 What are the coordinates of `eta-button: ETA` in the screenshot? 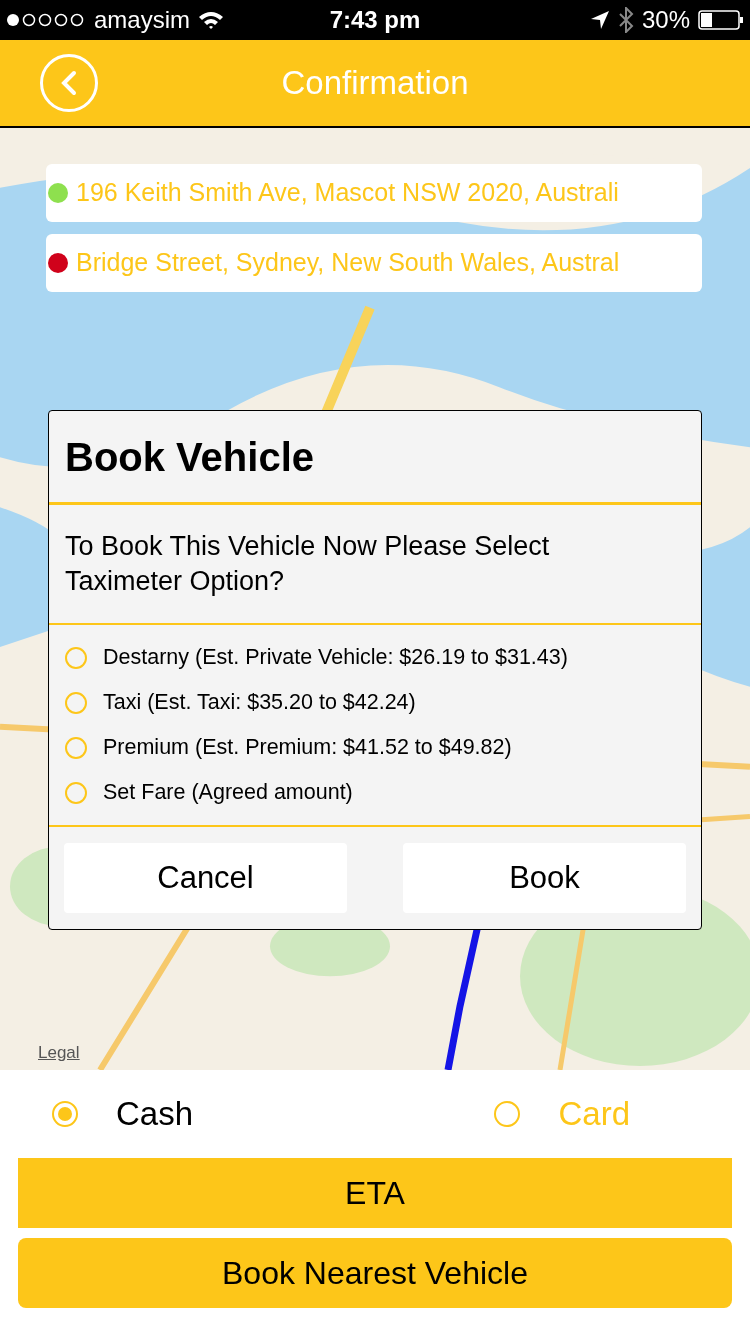 It's located at (375, 1193).